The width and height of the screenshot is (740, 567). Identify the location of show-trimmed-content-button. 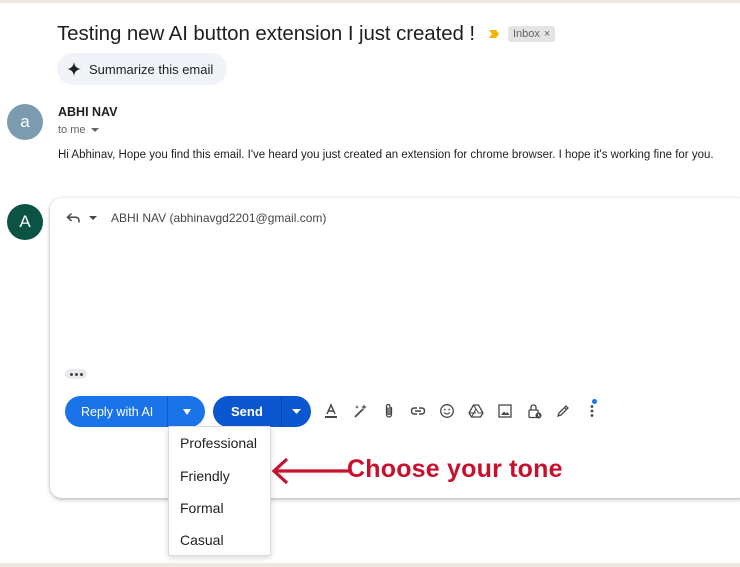
(76, 374).